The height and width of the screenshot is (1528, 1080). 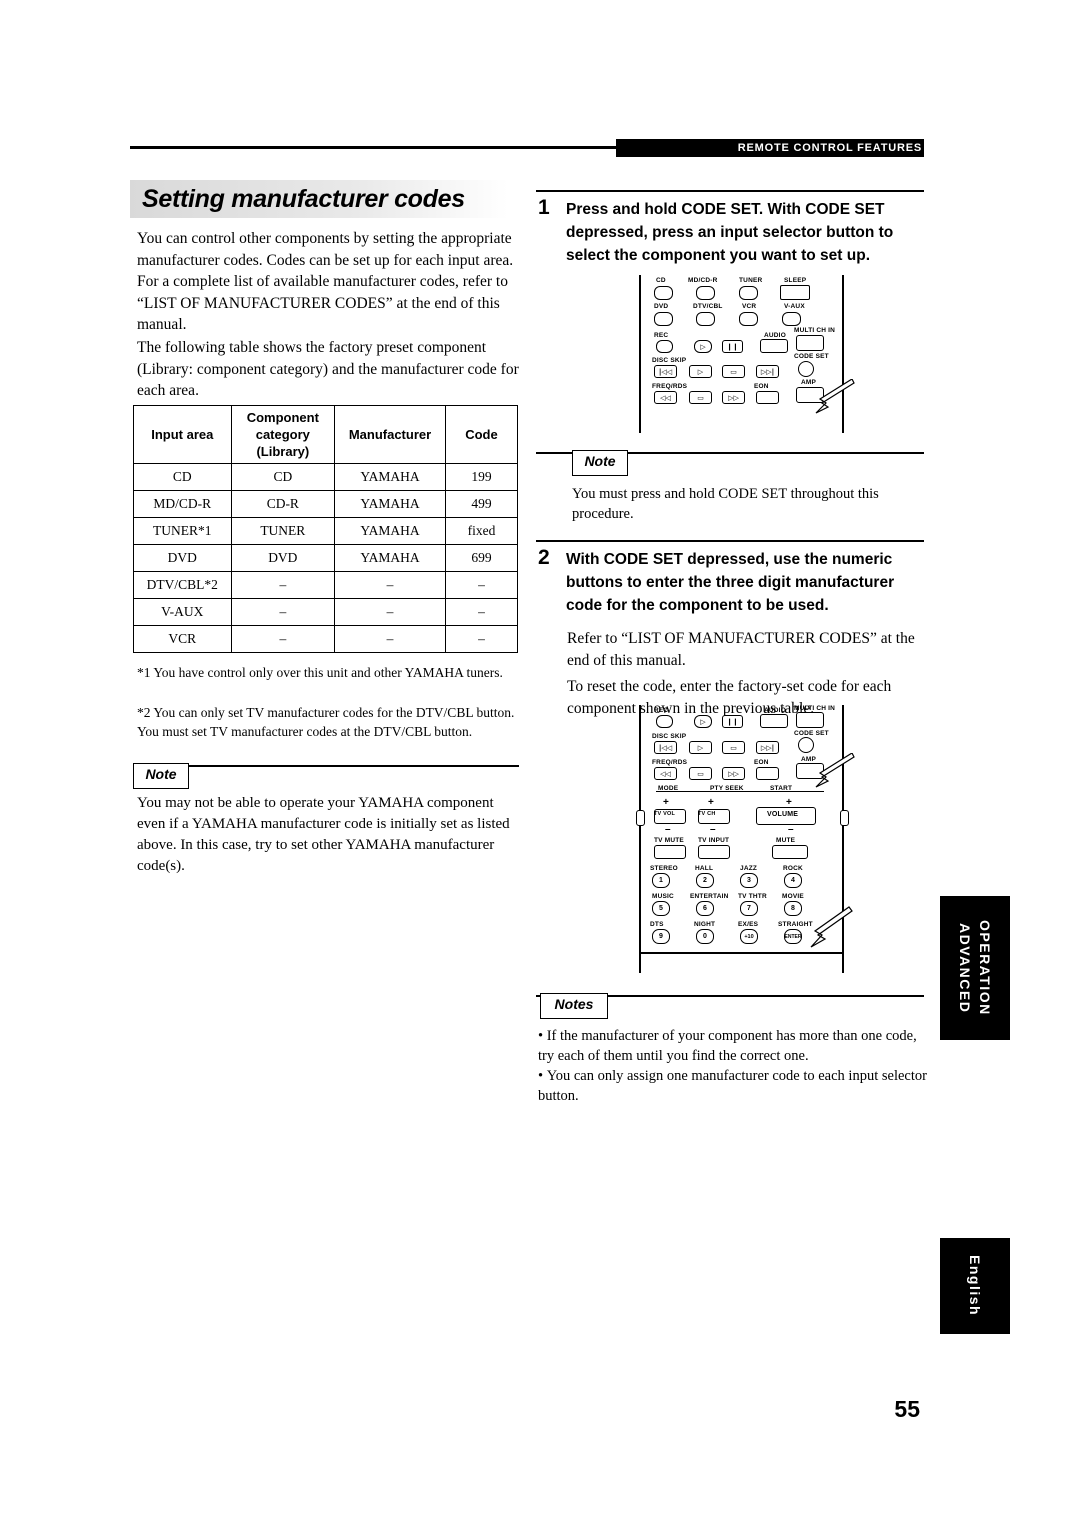 What do you see at coordinates (390, 477) in the screenshot?
I see `cell-manufacturer: YAMAHA` at bounding box center [390, 477].